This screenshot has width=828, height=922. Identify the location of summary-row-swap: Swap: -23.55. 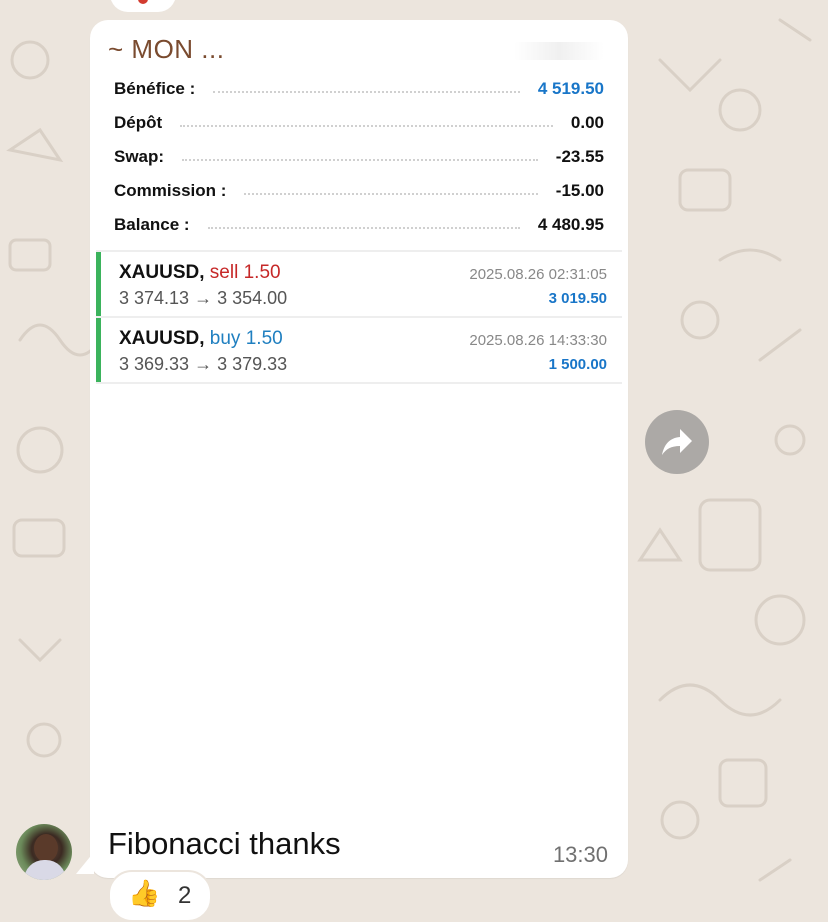
(359, 157).